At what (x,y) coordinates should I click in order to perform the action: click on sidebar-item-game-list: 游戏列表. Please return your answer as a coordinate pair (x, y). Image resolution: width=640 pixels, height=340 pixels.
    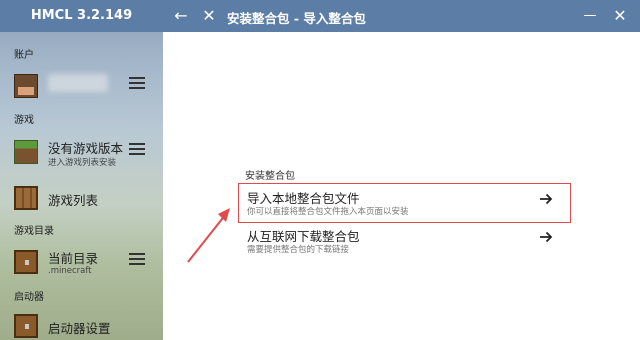
    Looking at the image, I should click on (81, 198).